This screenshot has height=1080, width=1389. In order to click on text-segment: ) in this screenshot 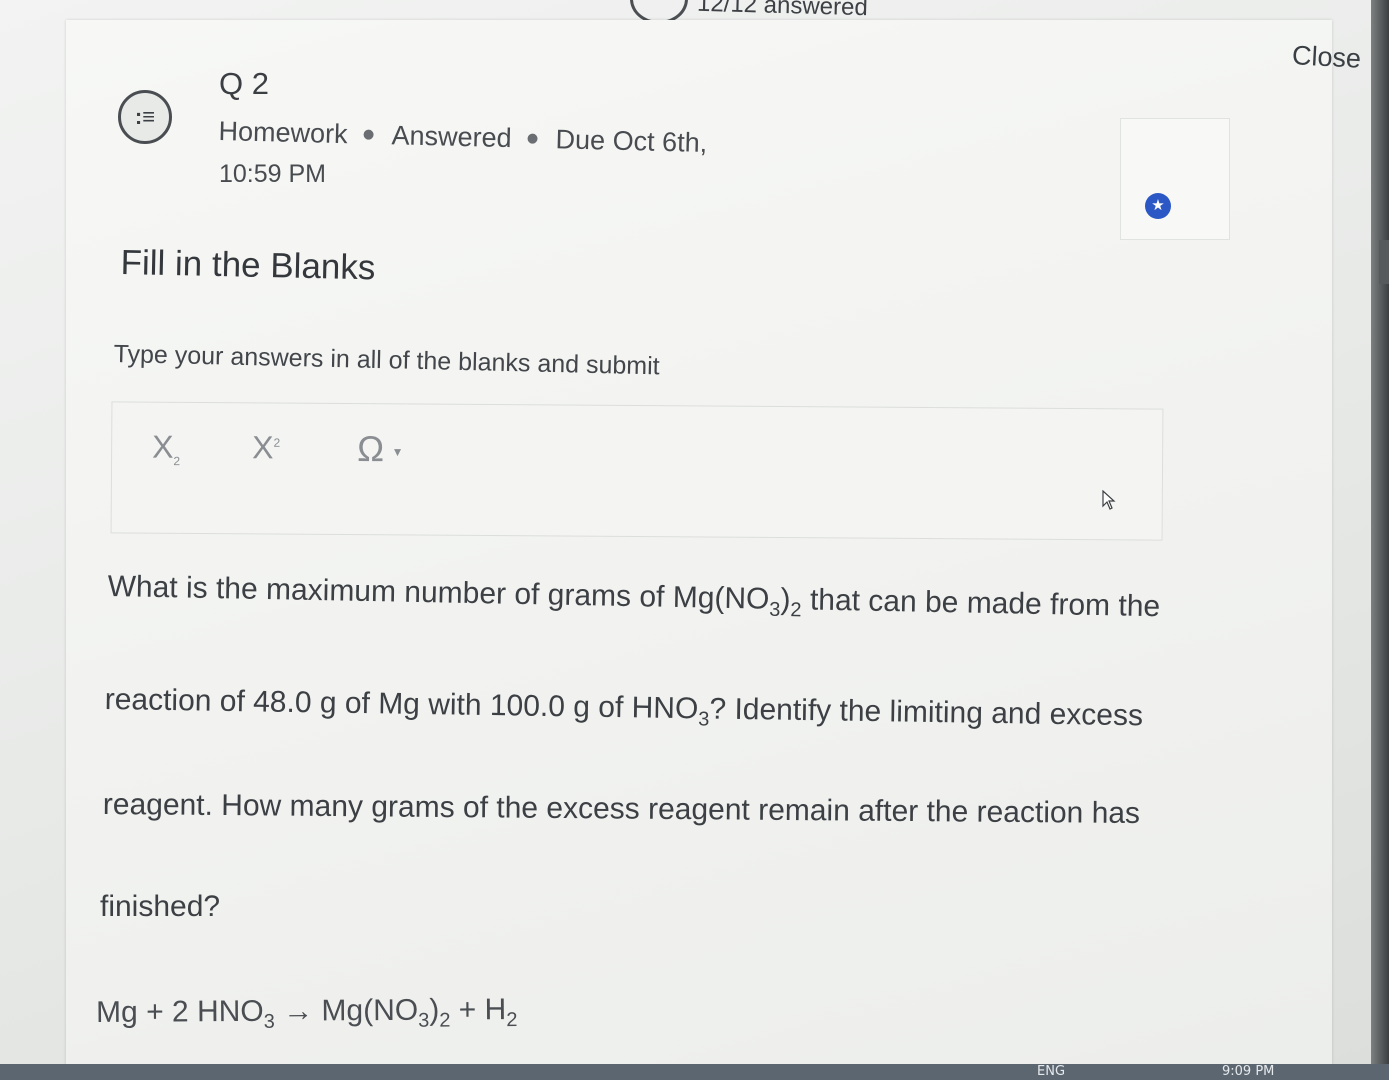, I will do `click(785, 599)`.